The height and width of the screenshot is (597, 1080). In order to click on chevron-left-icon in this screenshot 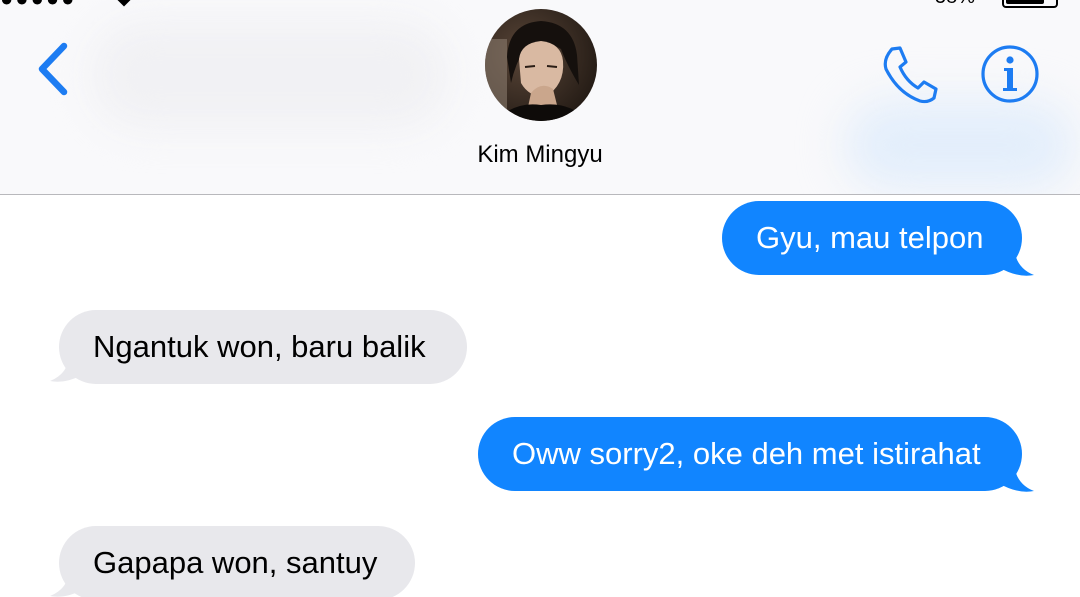, I will do `click(53, 69)`.